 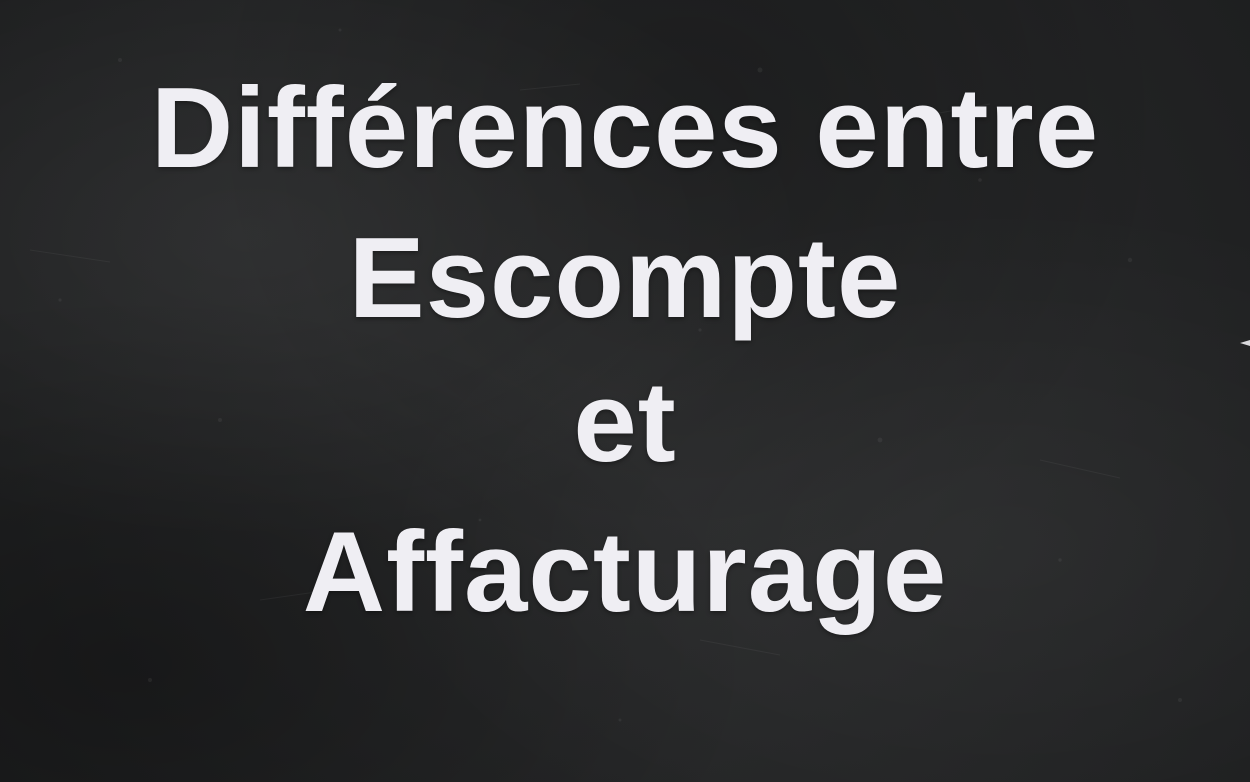 What do you see at coordinates (625, 278) in the screenshot?
I see `title-line-2: Escompte` at bounding box center [625, 278].